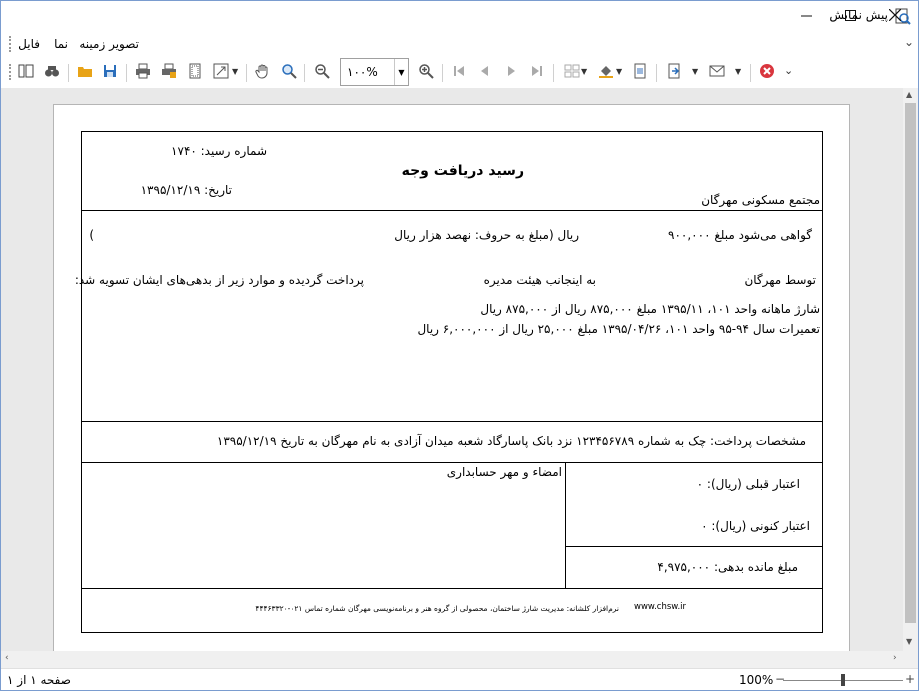  I want to click on scroll-down-icon: ▼, so click(909, 641).